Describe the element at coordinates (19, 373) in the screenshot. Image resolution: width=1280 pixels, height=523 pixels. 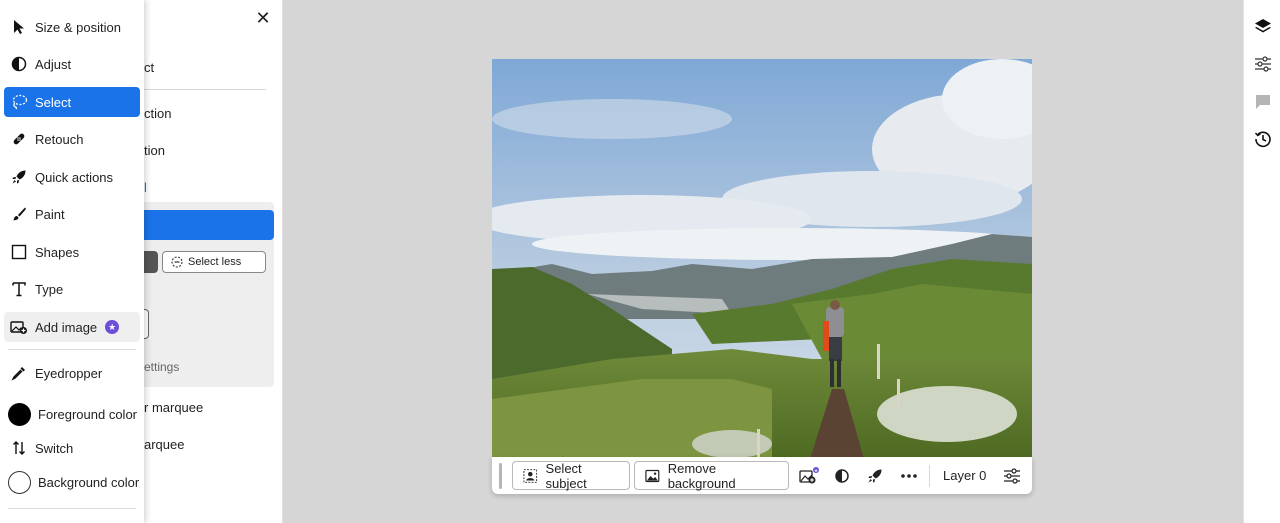
I see `eyedropper-icon` at that location.